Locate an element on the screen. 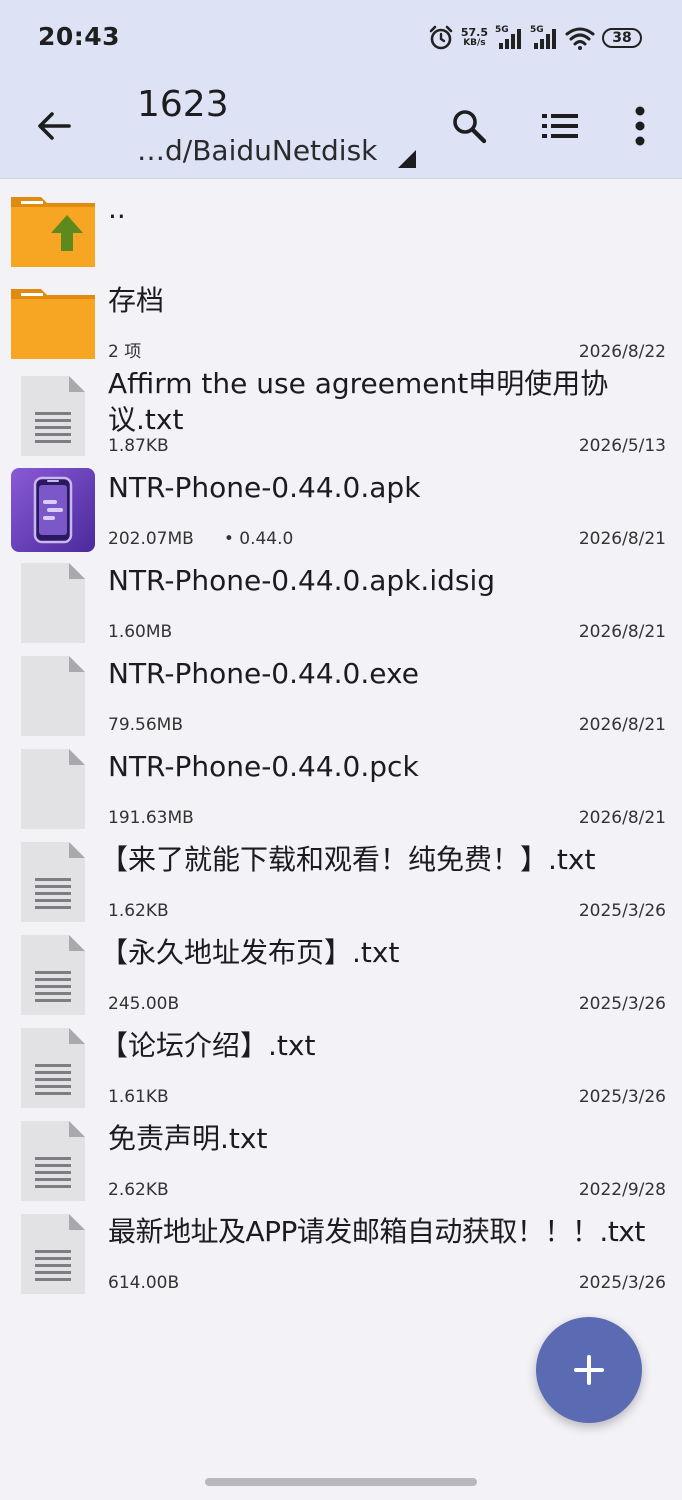 The width and height of the screenshot is (682, 1500). folder-title: 1623 is located at coordinates (183, 104).